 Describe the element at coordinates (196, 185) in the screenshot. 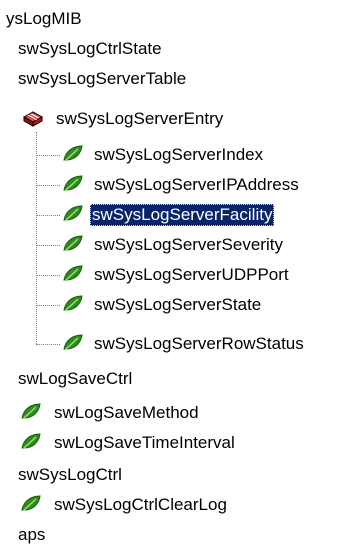

I see `tree-item-label: swSysLogServerIPAddress` at that location.